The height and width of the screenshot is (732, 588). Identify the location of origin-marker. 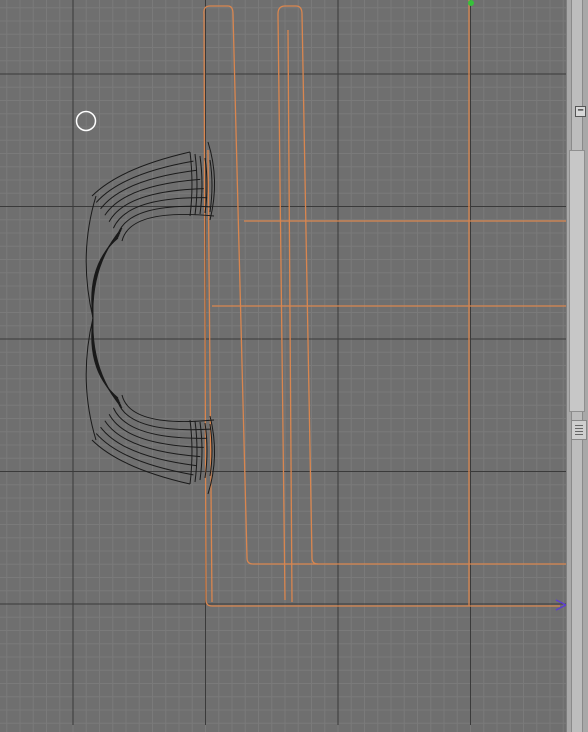
(471, 3).